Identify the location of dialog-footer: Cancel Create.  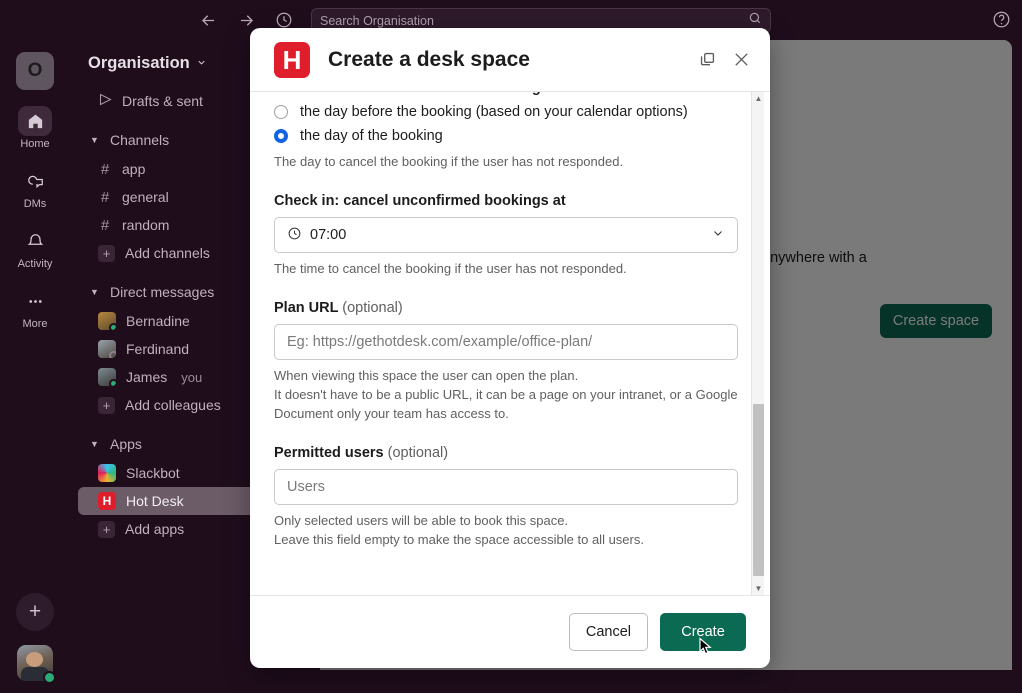
(510, 631).